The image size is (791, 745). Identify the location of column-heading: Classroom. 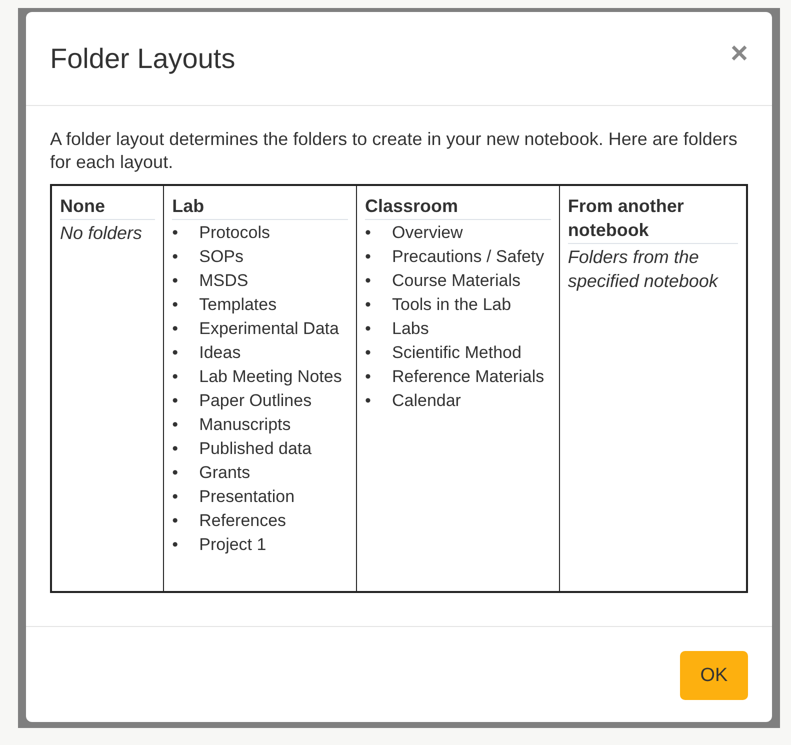
(457, 207).